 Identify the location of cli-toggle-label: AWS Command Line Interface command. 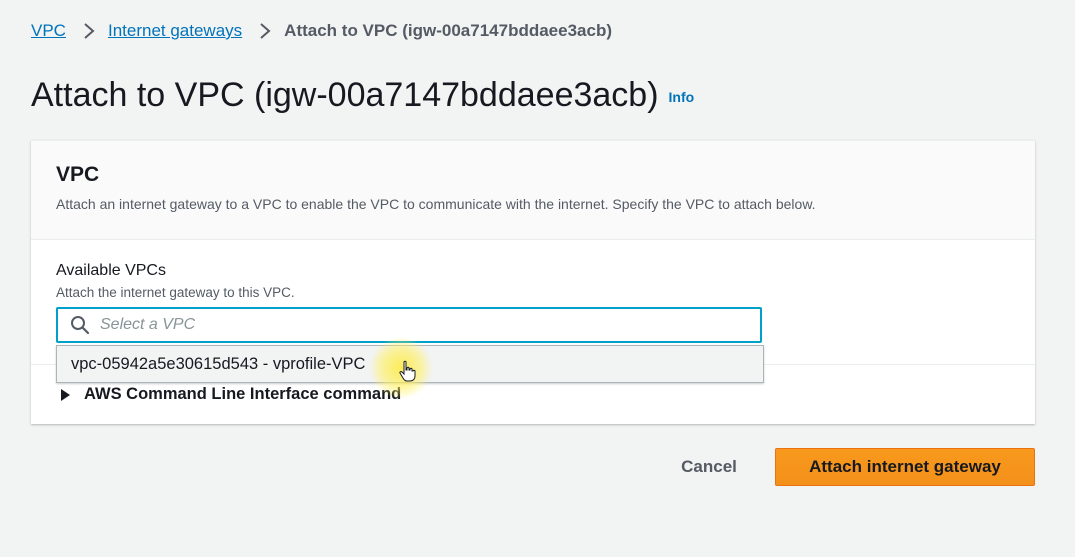
(243, 394).